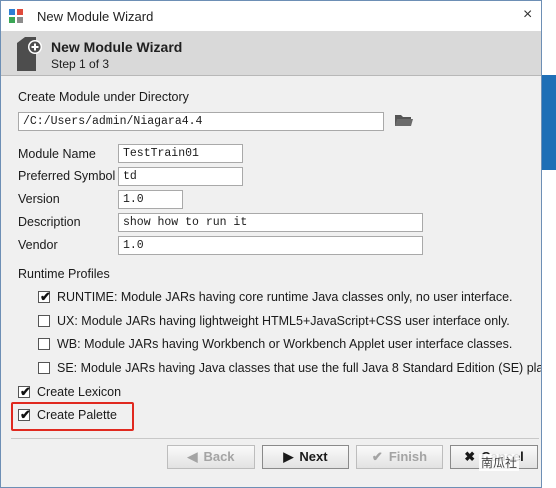  I want to click on create-lexicon-row: ✔ Create Lexicon, so click(118, 393).